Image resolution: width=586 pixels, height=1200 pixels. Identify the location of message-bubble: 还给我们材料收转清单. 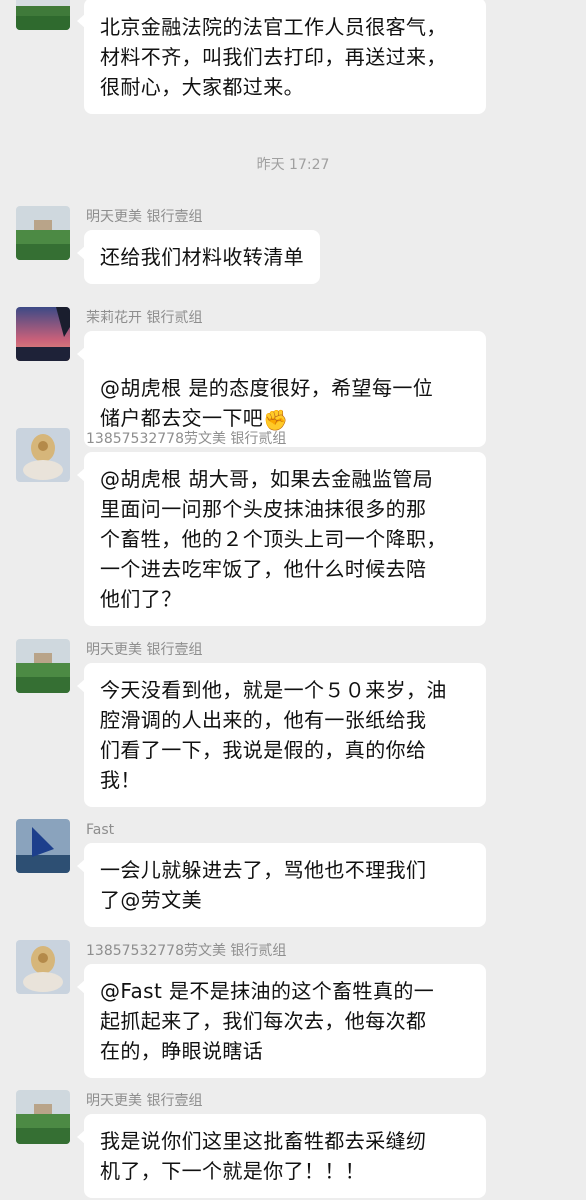
(198, 257).